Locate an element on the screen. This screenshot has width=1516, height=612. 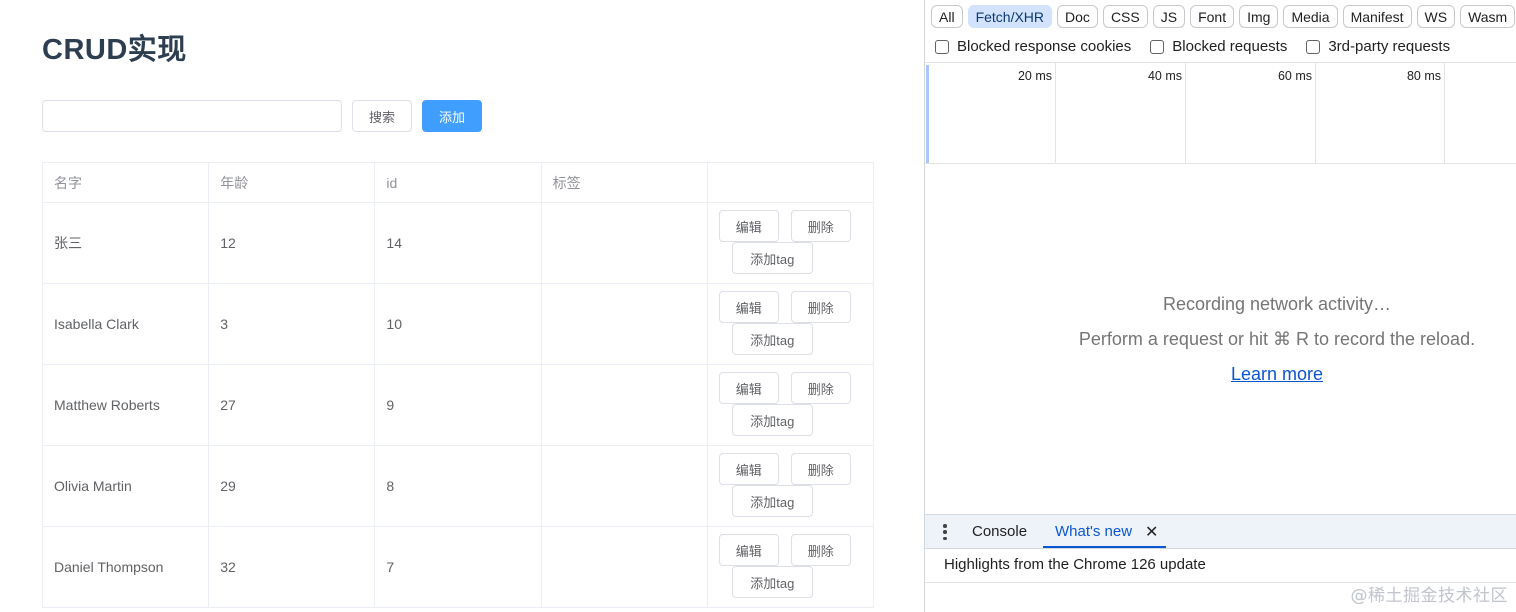
column-header-age: 年龄 is located at coordinates (292, 183).